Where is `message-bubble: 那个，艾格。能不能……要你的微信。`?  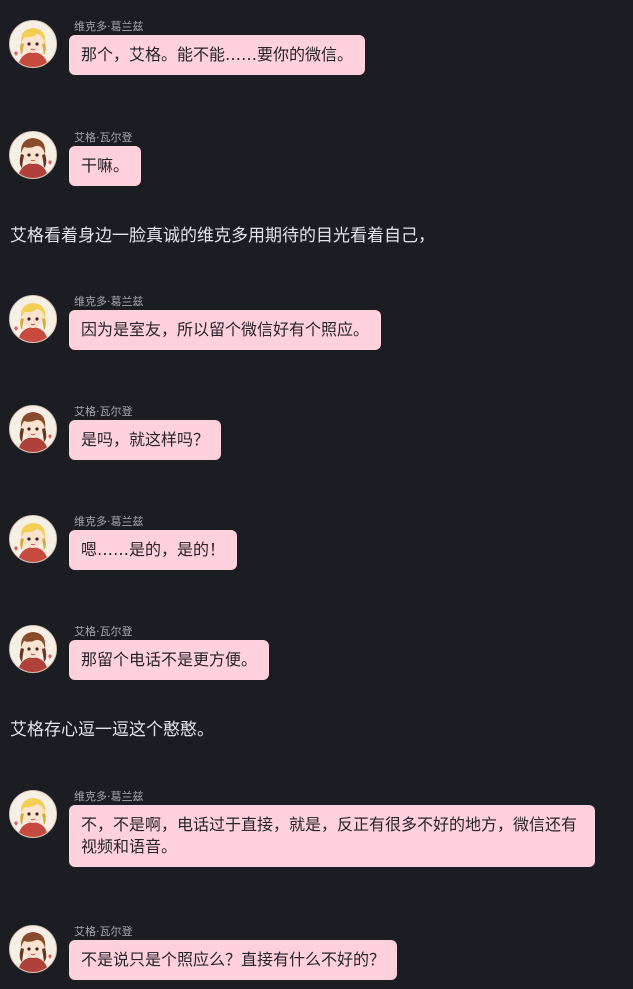 message-bubble: 那个，艾格。能不能……要你的微信。 is located at coordinates (217, 55).